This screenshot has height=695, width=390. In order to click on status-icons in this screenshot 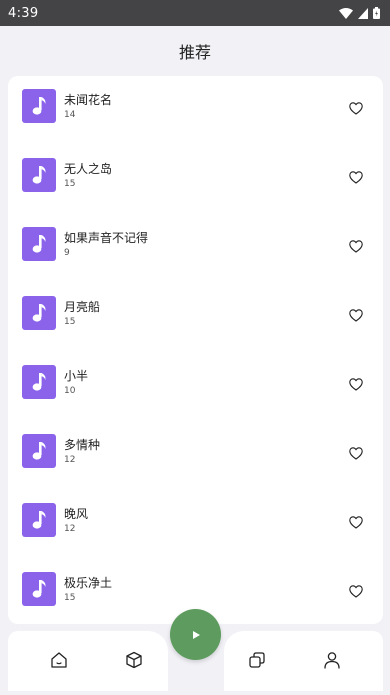, I will do `click(359, 13)`.